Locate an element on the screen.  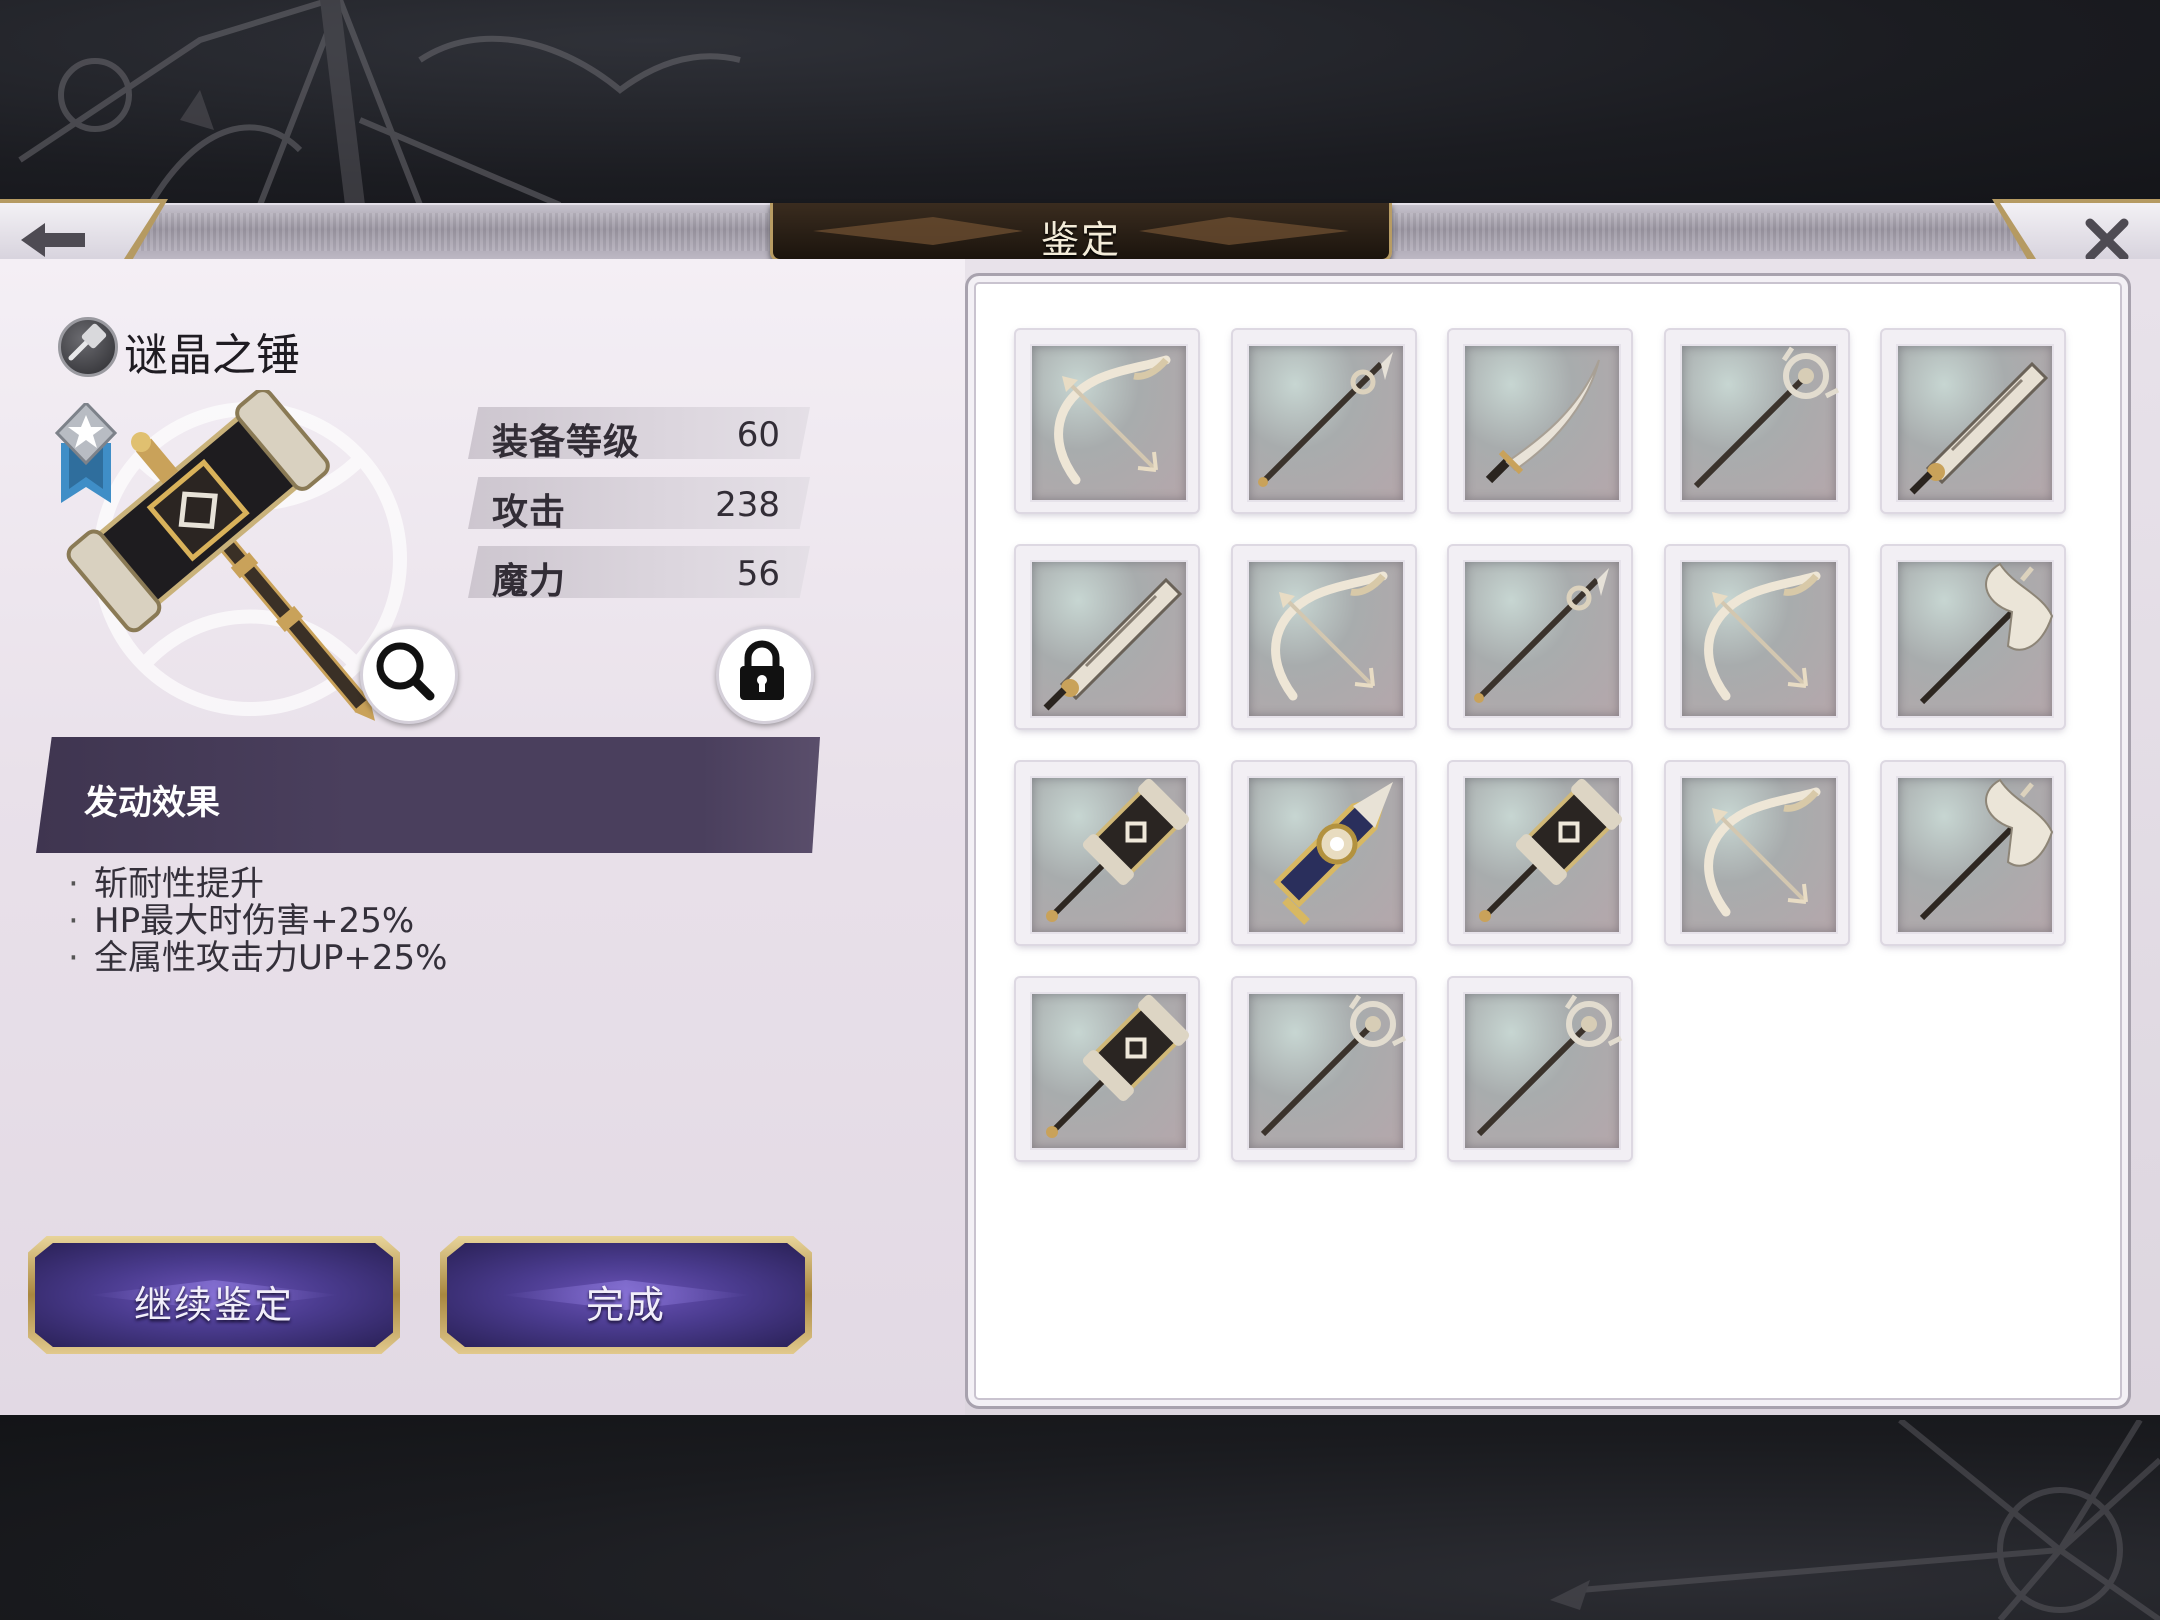
effect-list: · 斩耐性提升 · HP最大时伤害+25% · 全属性攻击力UP+25% is located at coordinates (257, 921).